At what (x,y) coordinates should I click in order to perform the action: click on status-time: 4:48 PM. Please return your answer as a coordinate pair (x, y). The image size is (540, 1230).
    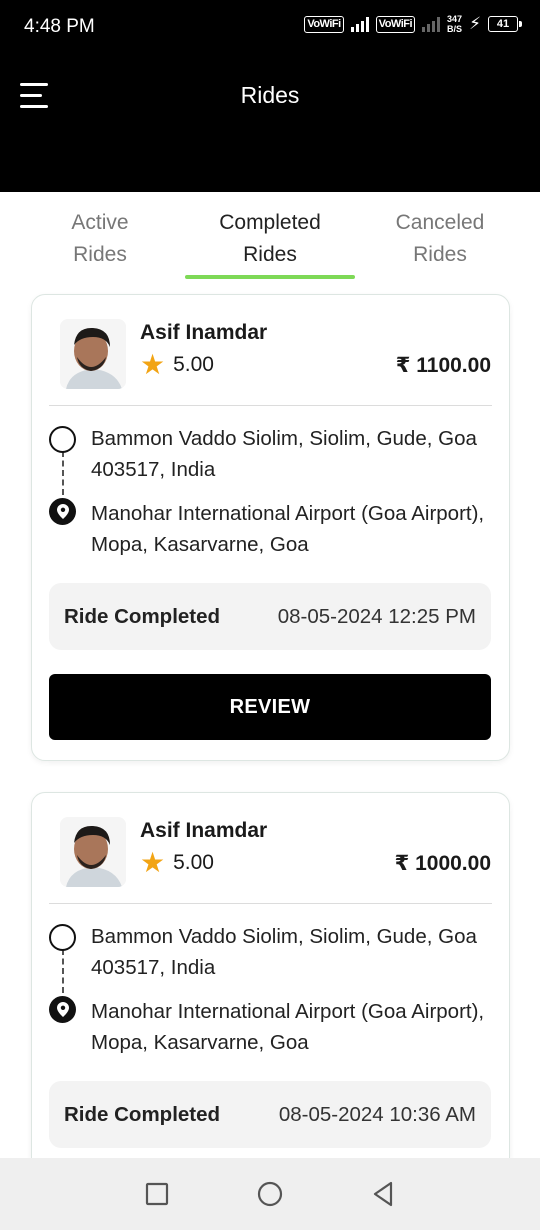
    Looking at the image, I should click on (59, 26).